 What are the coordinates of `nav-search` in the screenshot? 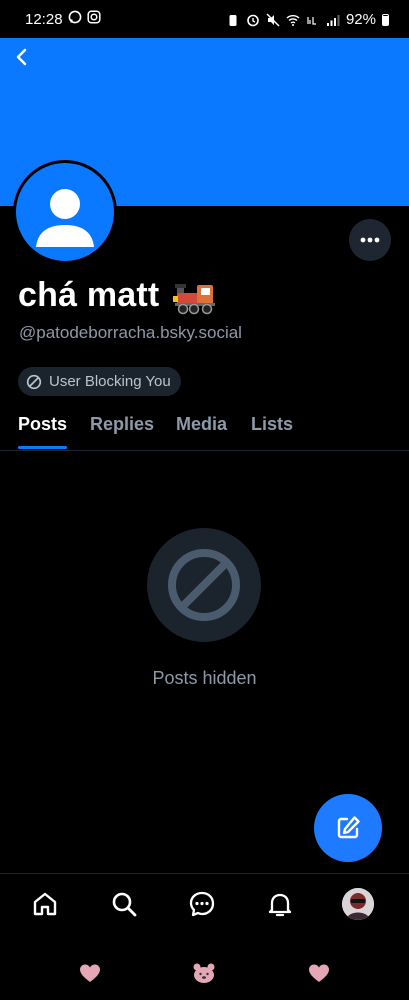 It's located at (124, 904).